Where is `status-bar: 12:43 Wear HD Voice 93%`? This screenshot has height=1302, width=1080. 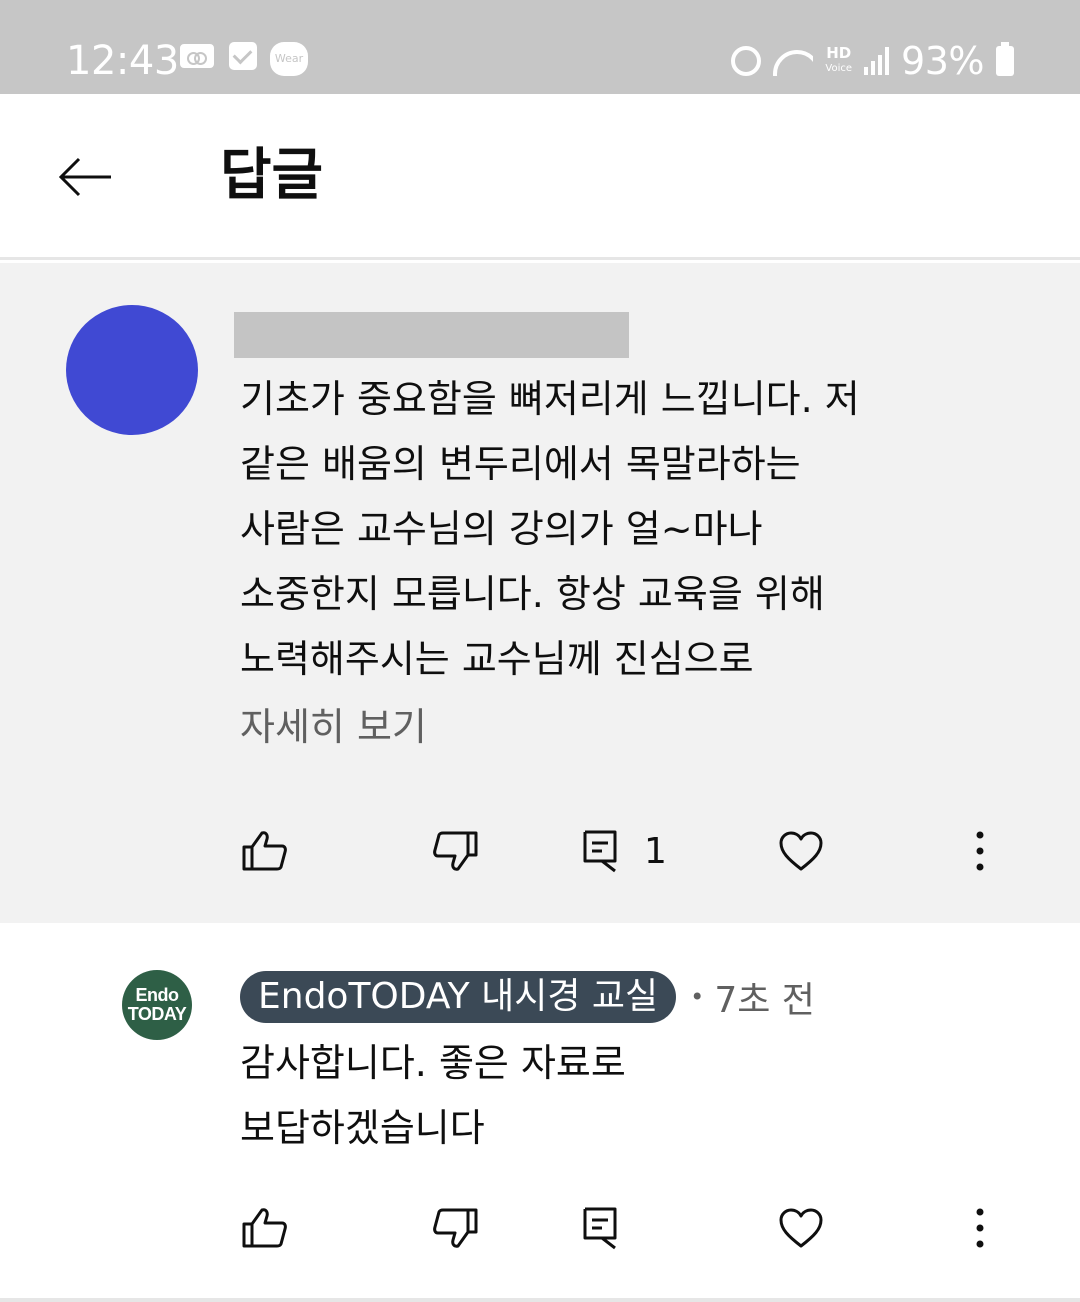
status-bar: 12:43 Wear HD Voice 93% is located at coordinates (540, 47).